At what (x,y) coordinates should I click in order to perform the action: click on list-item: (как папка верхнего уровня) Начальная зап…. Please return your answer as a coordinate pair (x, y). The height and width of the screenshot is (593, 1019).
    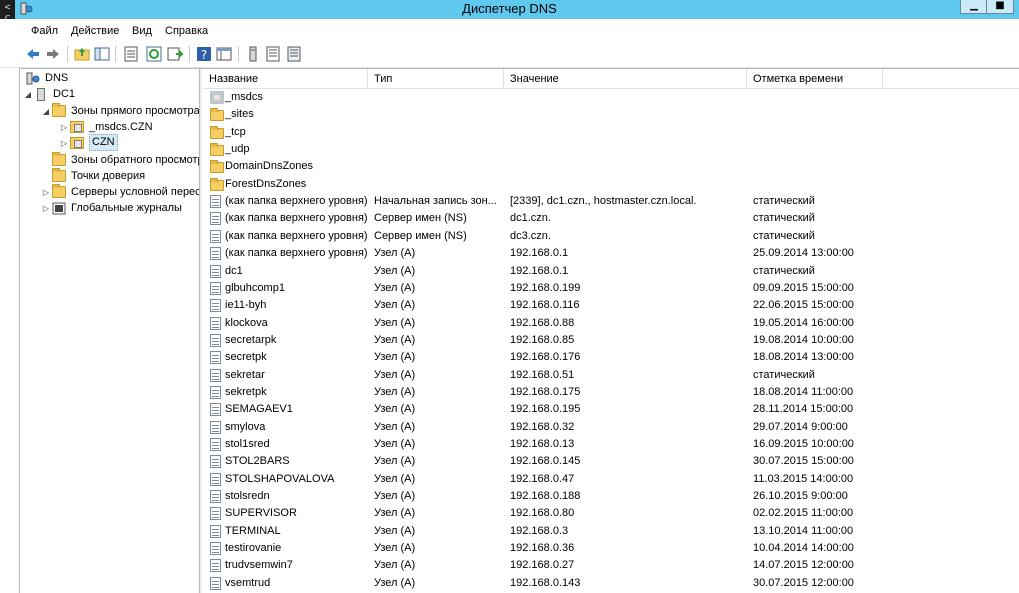
    Looking at the image, I should click on (611, 201).